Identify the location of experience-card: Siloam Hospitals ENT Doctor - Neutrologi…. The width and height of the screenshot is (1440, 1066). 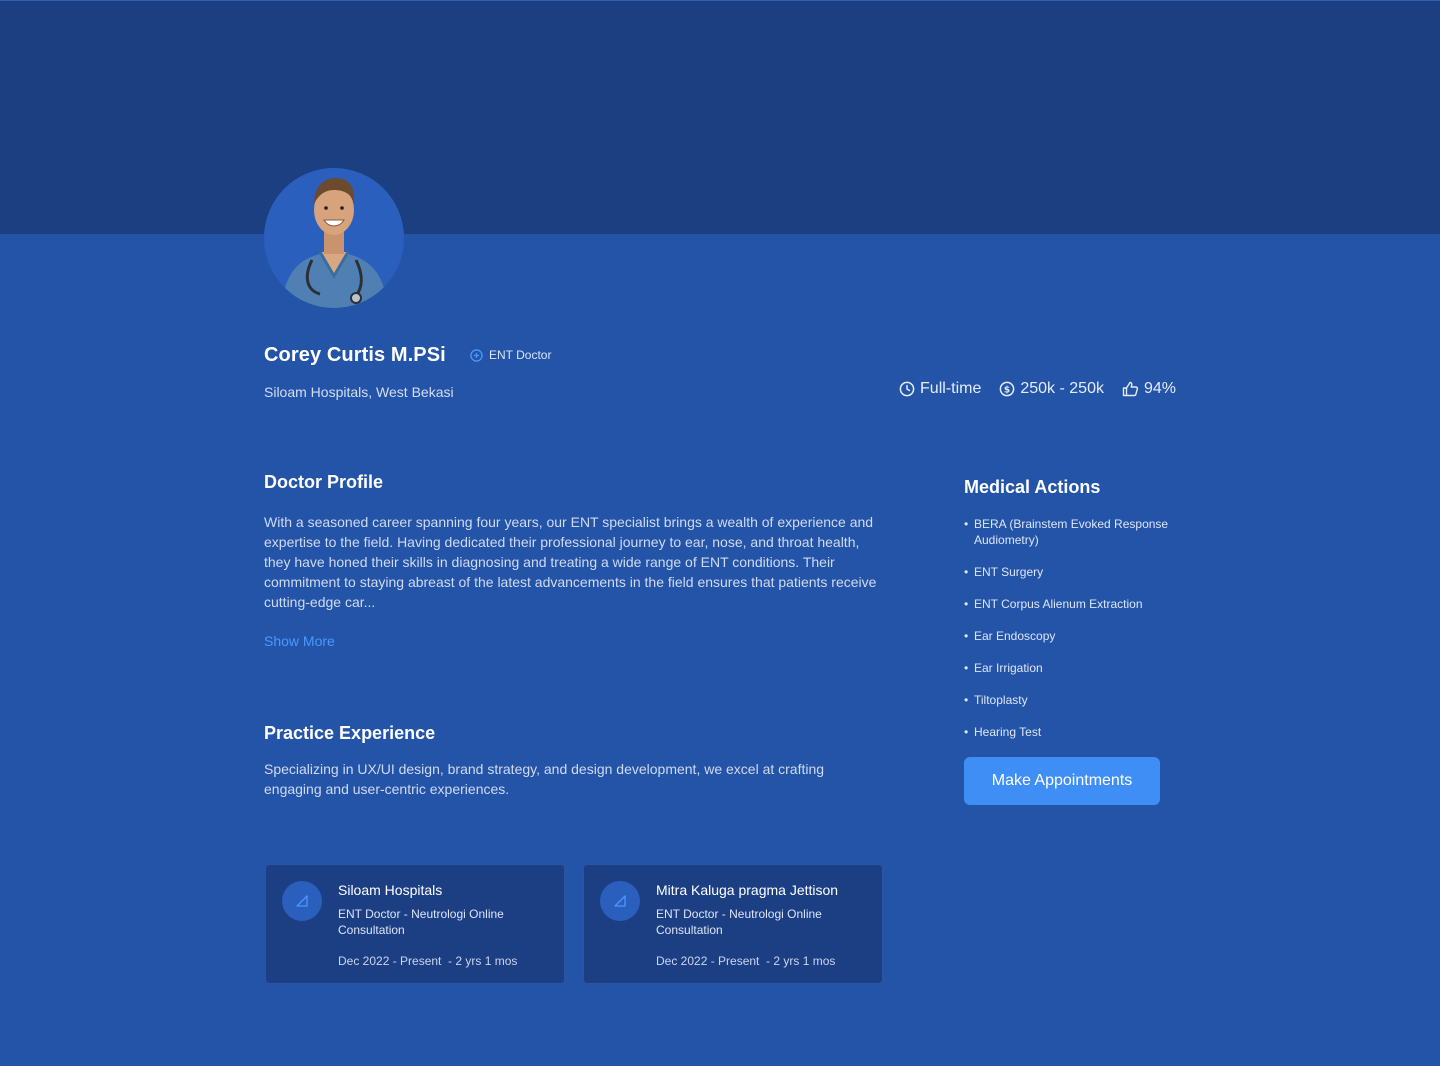
(415, 924).